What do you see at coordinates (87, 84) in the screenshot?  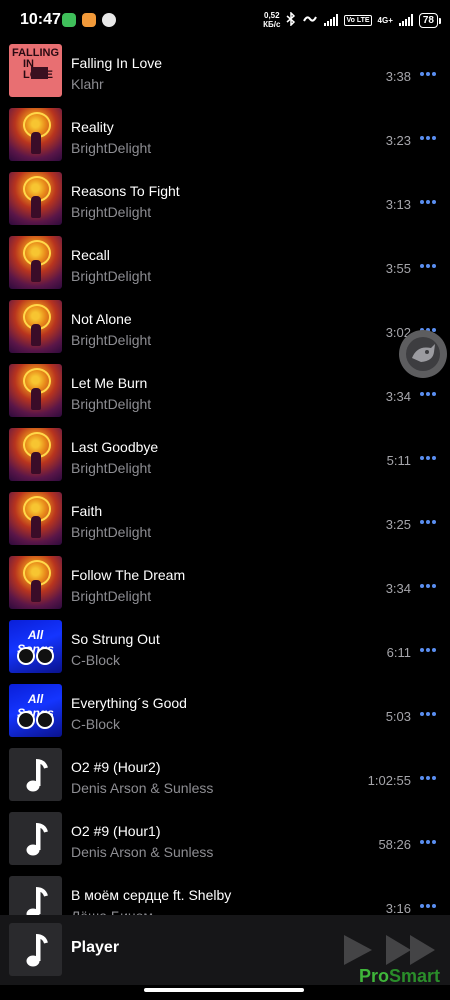 I see `track-artist: Klahr` at bounding box center [87, 84].